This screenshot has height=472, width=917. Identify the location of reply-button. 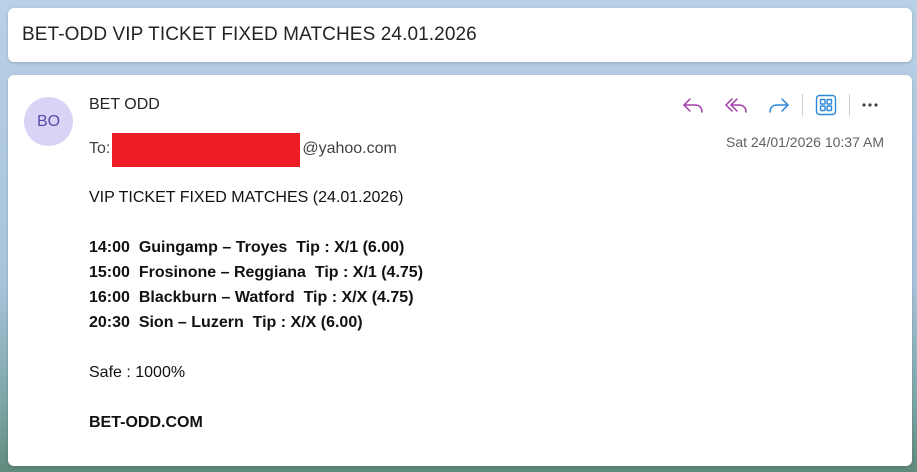
(693, 105).